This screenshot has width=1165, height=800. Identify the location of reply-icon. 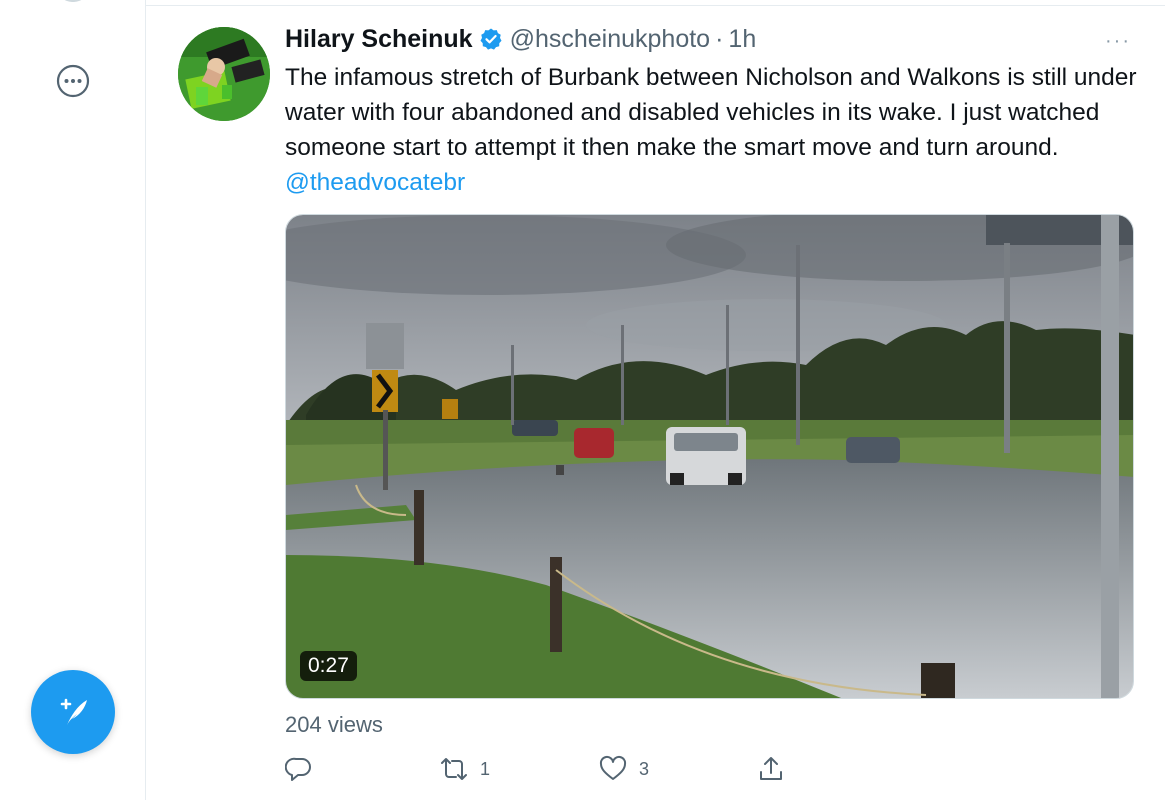
(298, 769).